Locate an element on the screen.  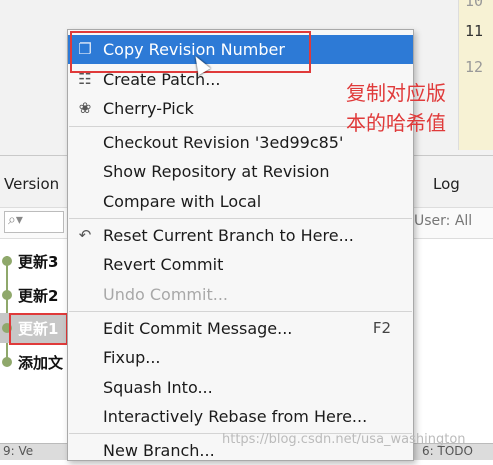
menu-item-show-repository: Show Repository at Revision is located at coordinates (240, 171).